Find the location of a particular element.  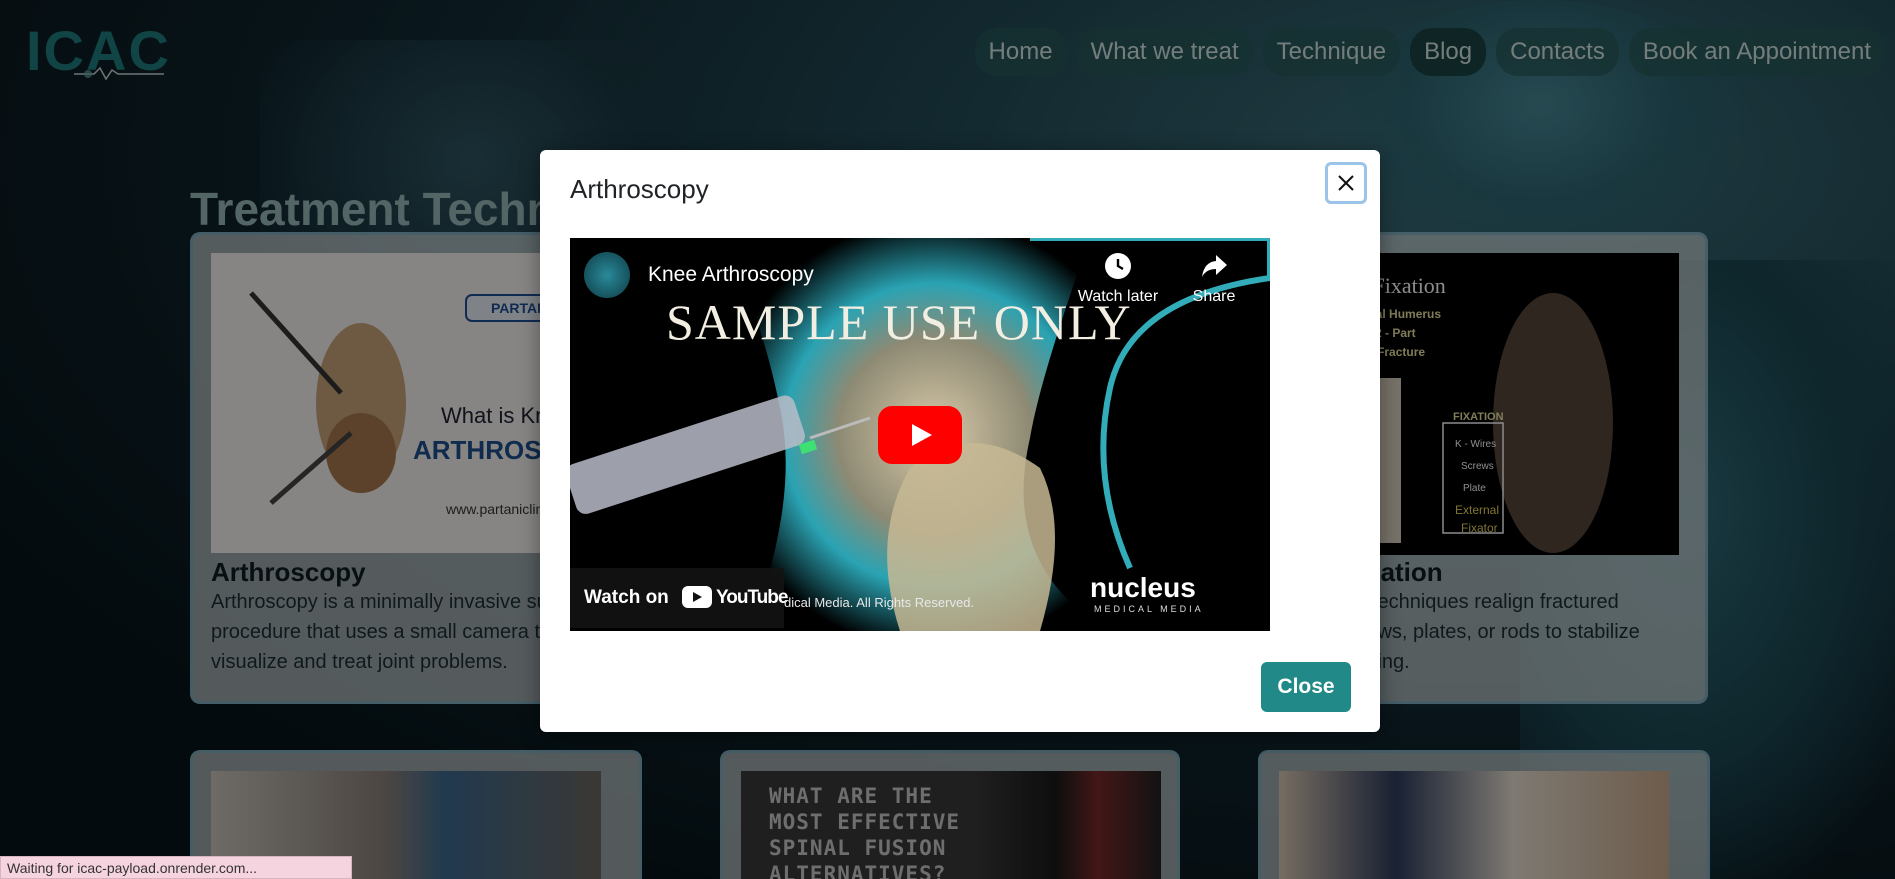

modal-close-x-button is located at coordinates (1346, 183).